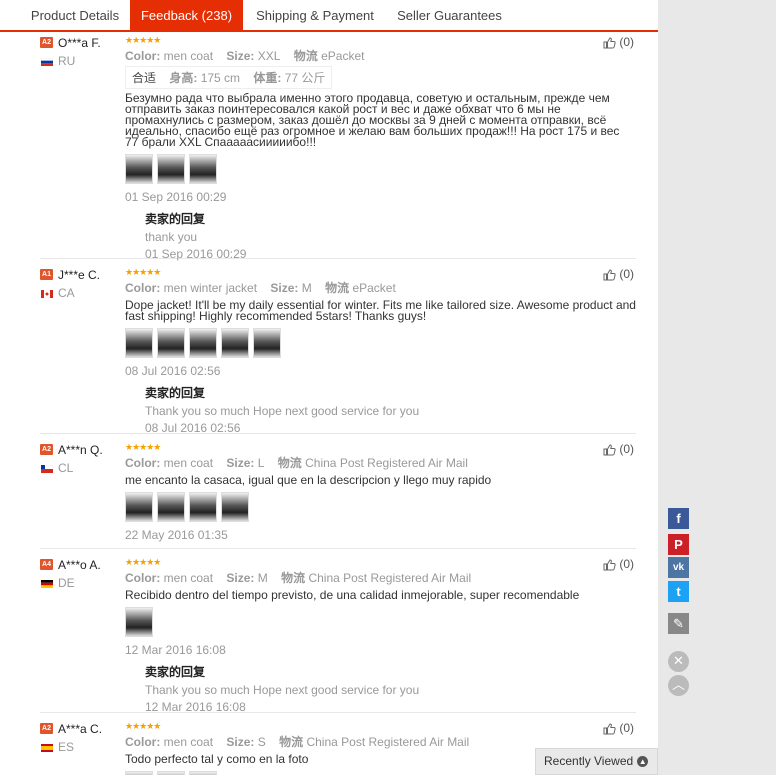  I want to click on facebook-share-button: f, so click(678, 518).